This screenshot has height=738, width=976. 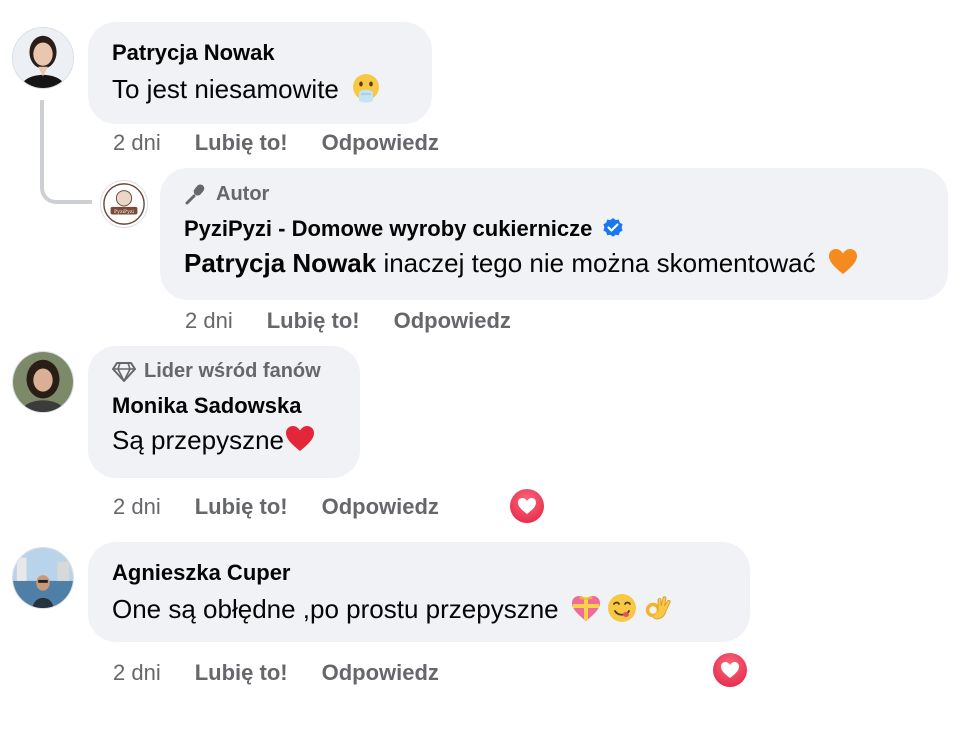 I want to click on yum-face-emoji, so click(x=621, y=608).